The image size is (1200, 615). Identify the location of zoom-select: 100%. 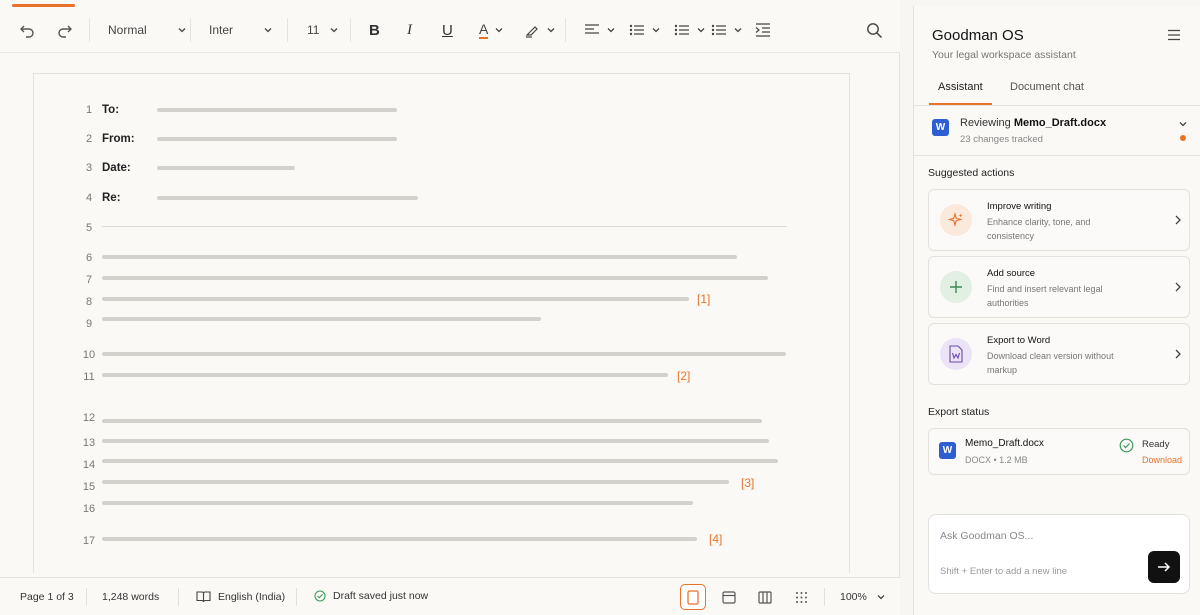
(863, 597).